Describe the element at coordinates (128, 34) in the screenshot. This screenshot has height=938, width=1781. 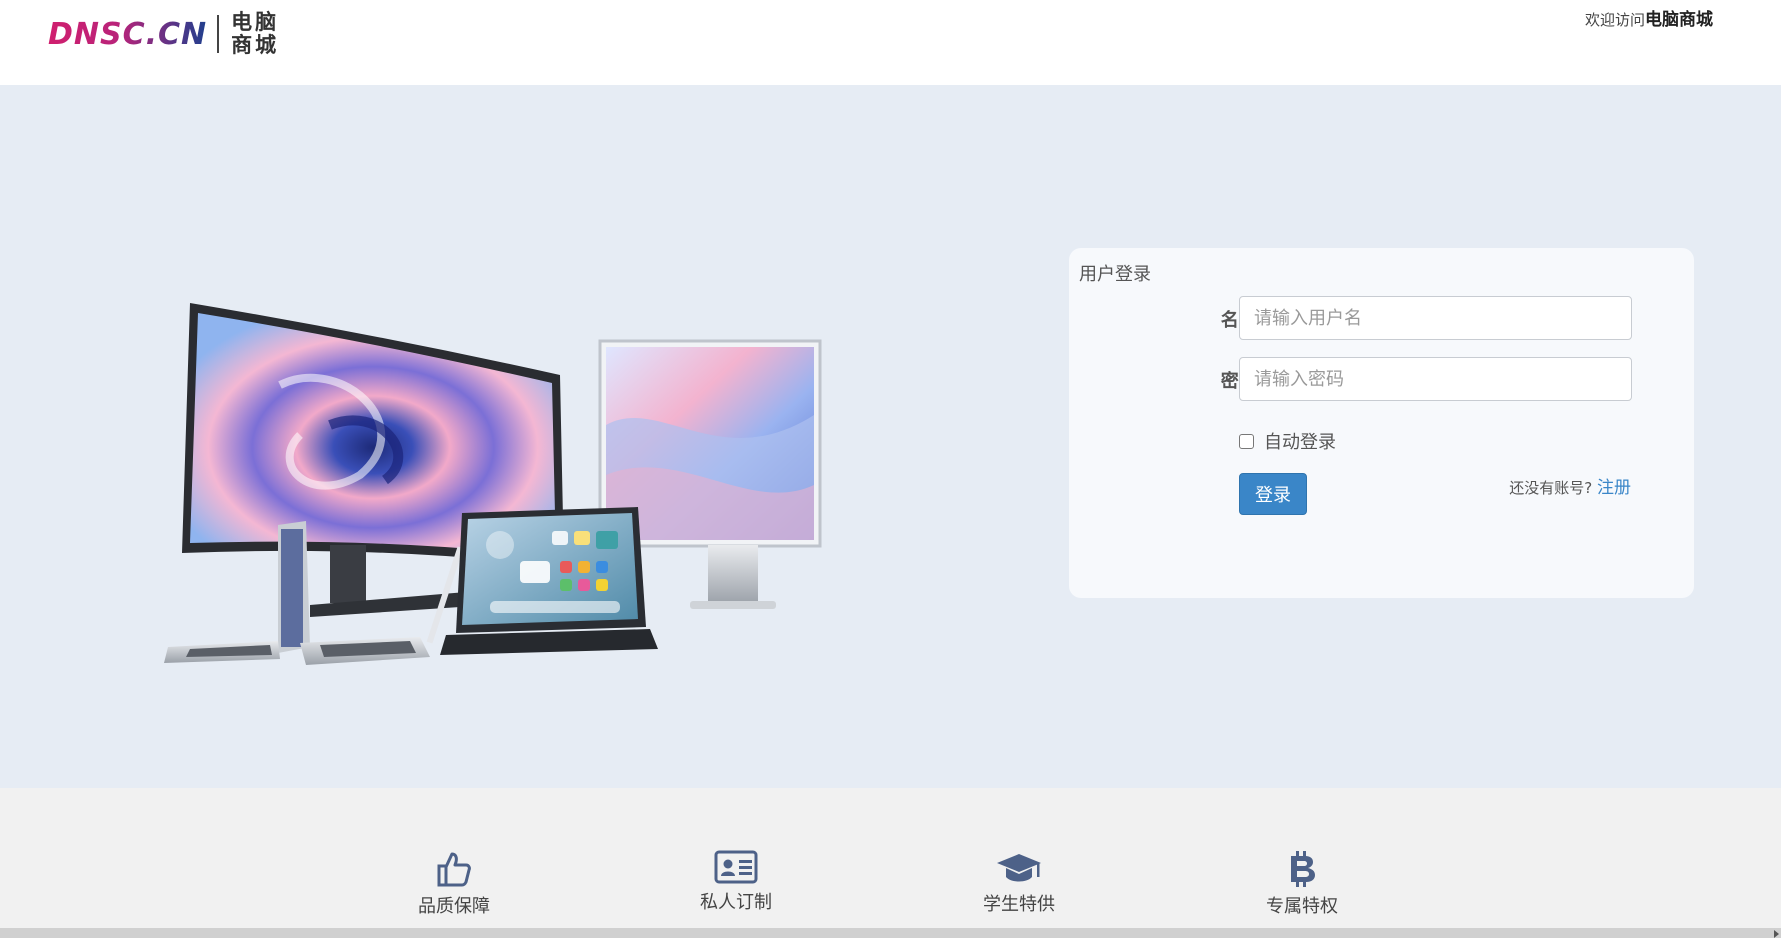
I see `logo-text-en: DNSC.CN` at that location.